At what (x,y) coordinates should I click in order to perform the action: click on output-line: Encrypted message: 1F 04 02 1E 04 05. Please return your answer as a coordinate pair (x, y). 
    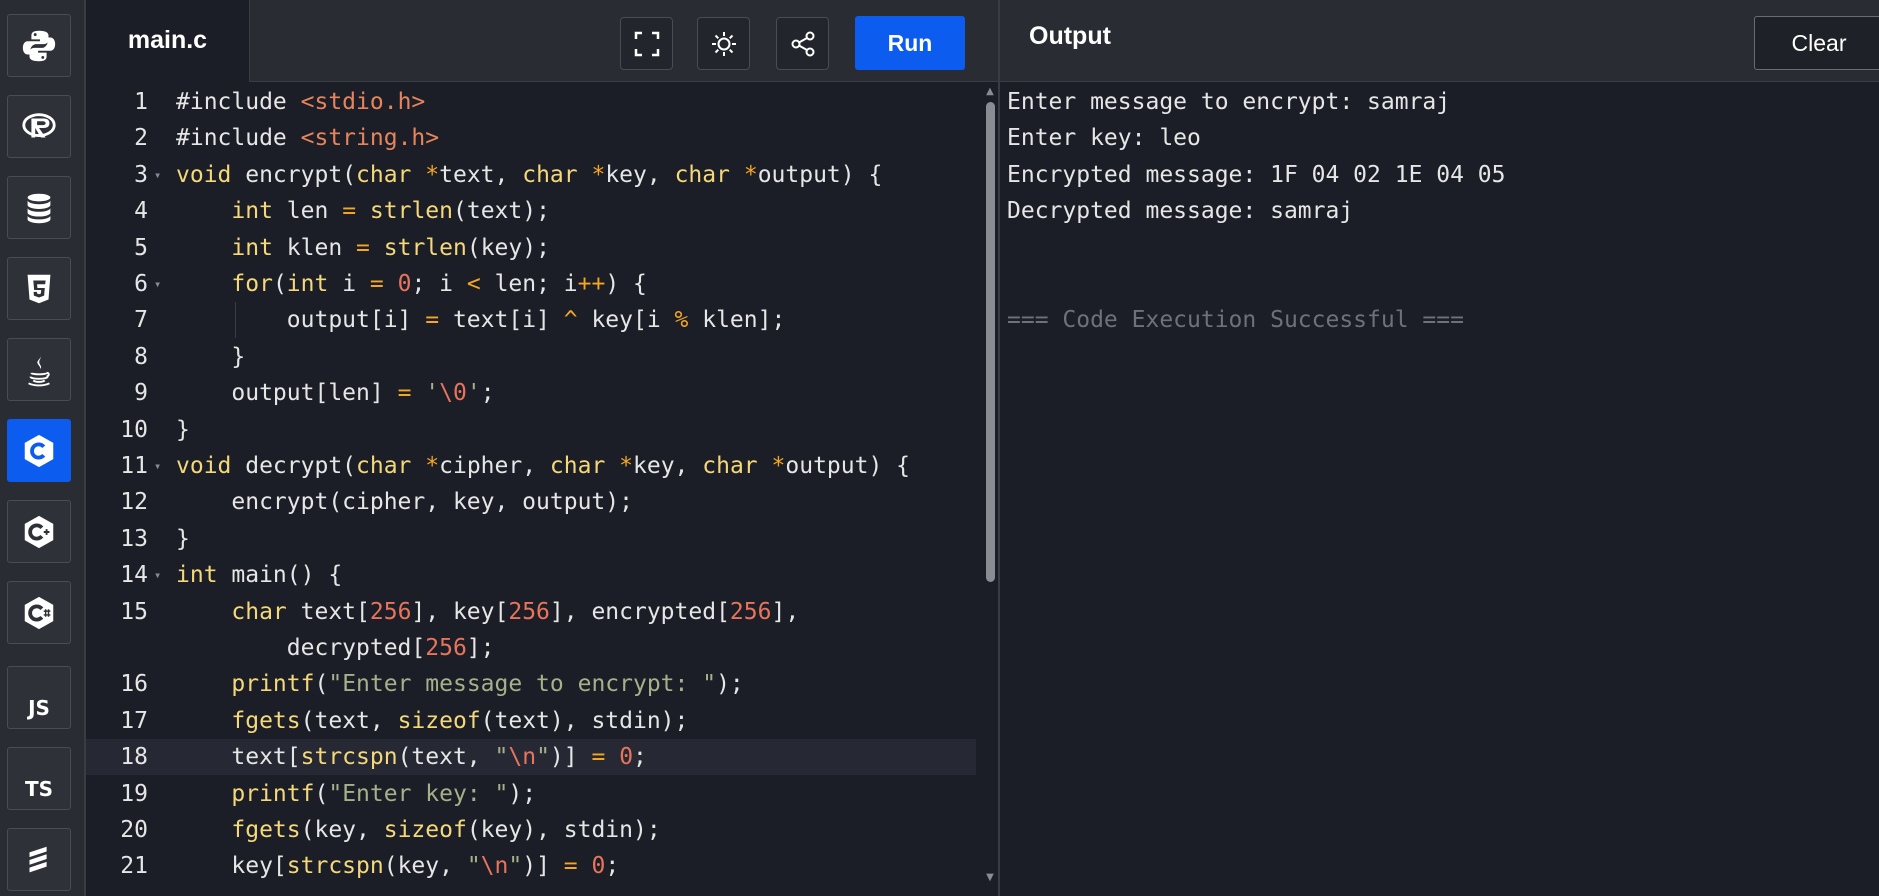
    Looking at the image, I should click on (1256, 174).